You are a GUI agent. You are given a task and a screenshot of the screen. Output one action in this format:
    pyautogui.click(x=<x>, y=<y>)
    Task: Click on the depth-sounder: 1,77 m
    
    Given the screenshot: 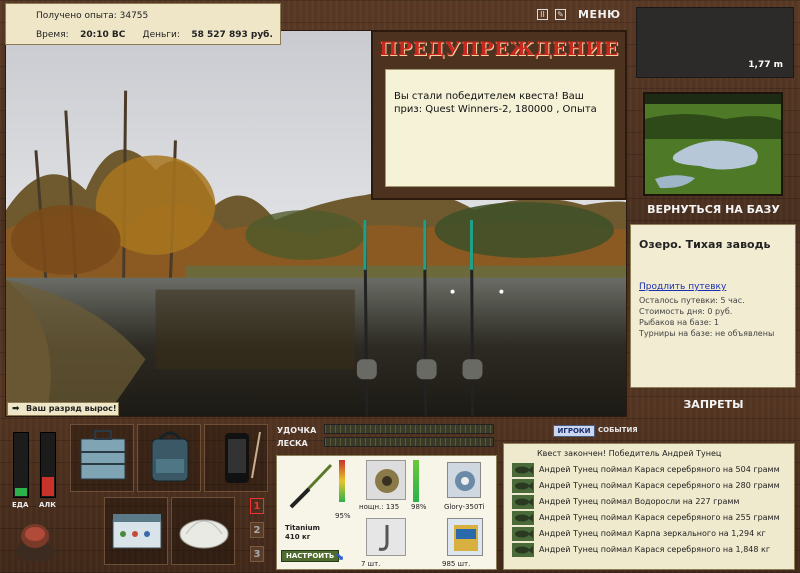 What is the action you would take?
    pyautogui.click(x=715, y=42)
    